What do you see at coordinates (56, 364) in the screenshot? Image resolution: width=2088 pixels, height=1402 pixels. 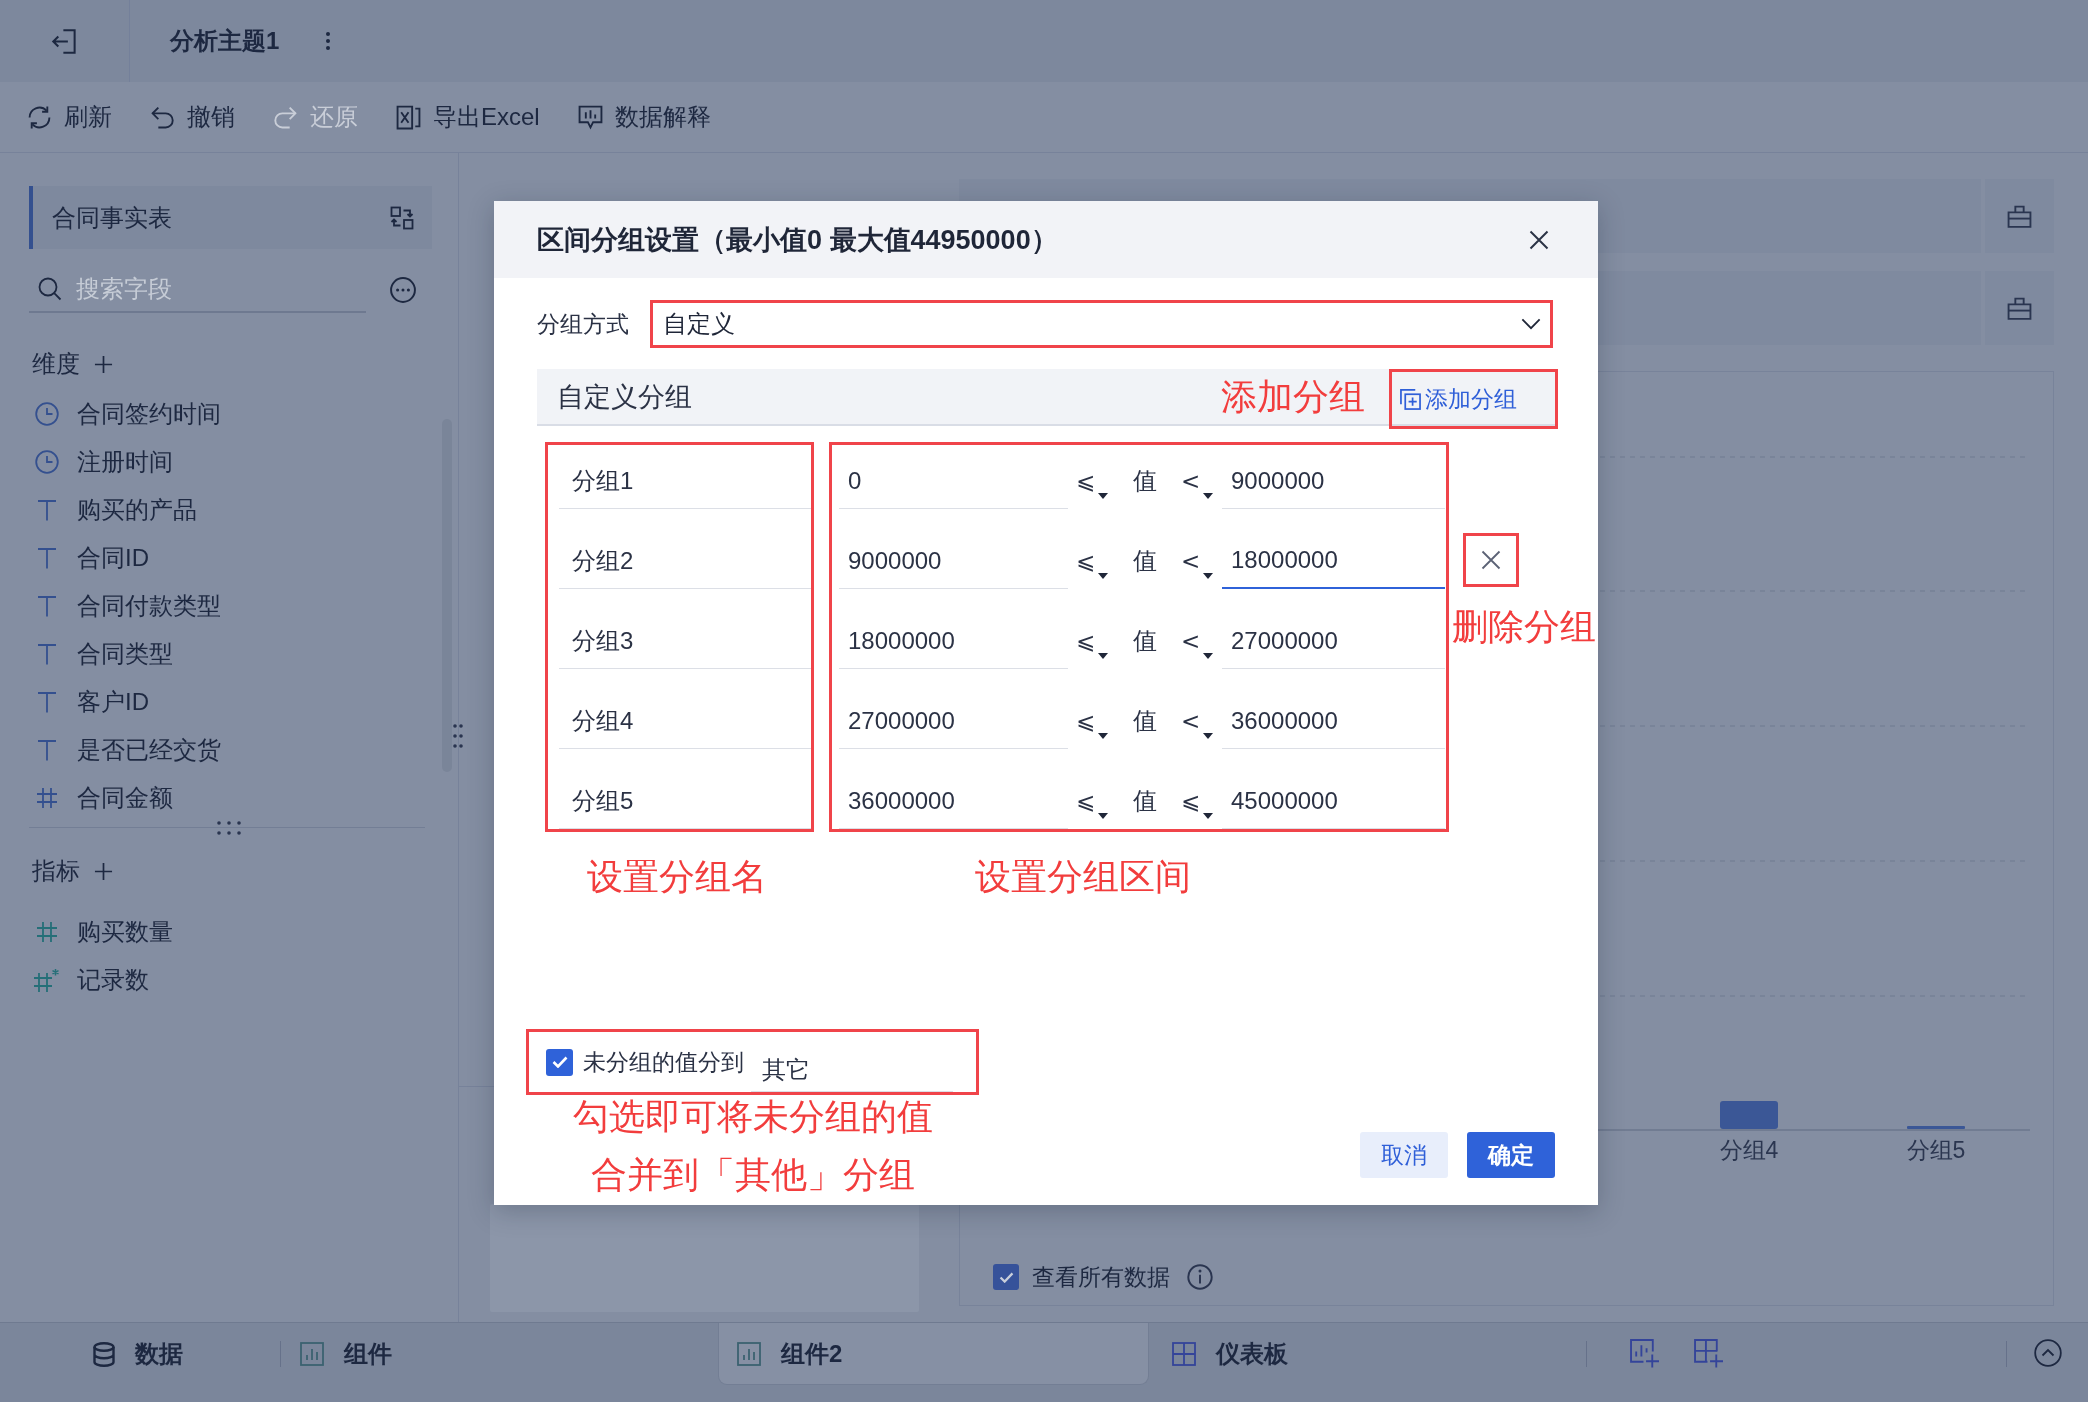 I see `section-title: 维度` at bounding box center [56, 364].